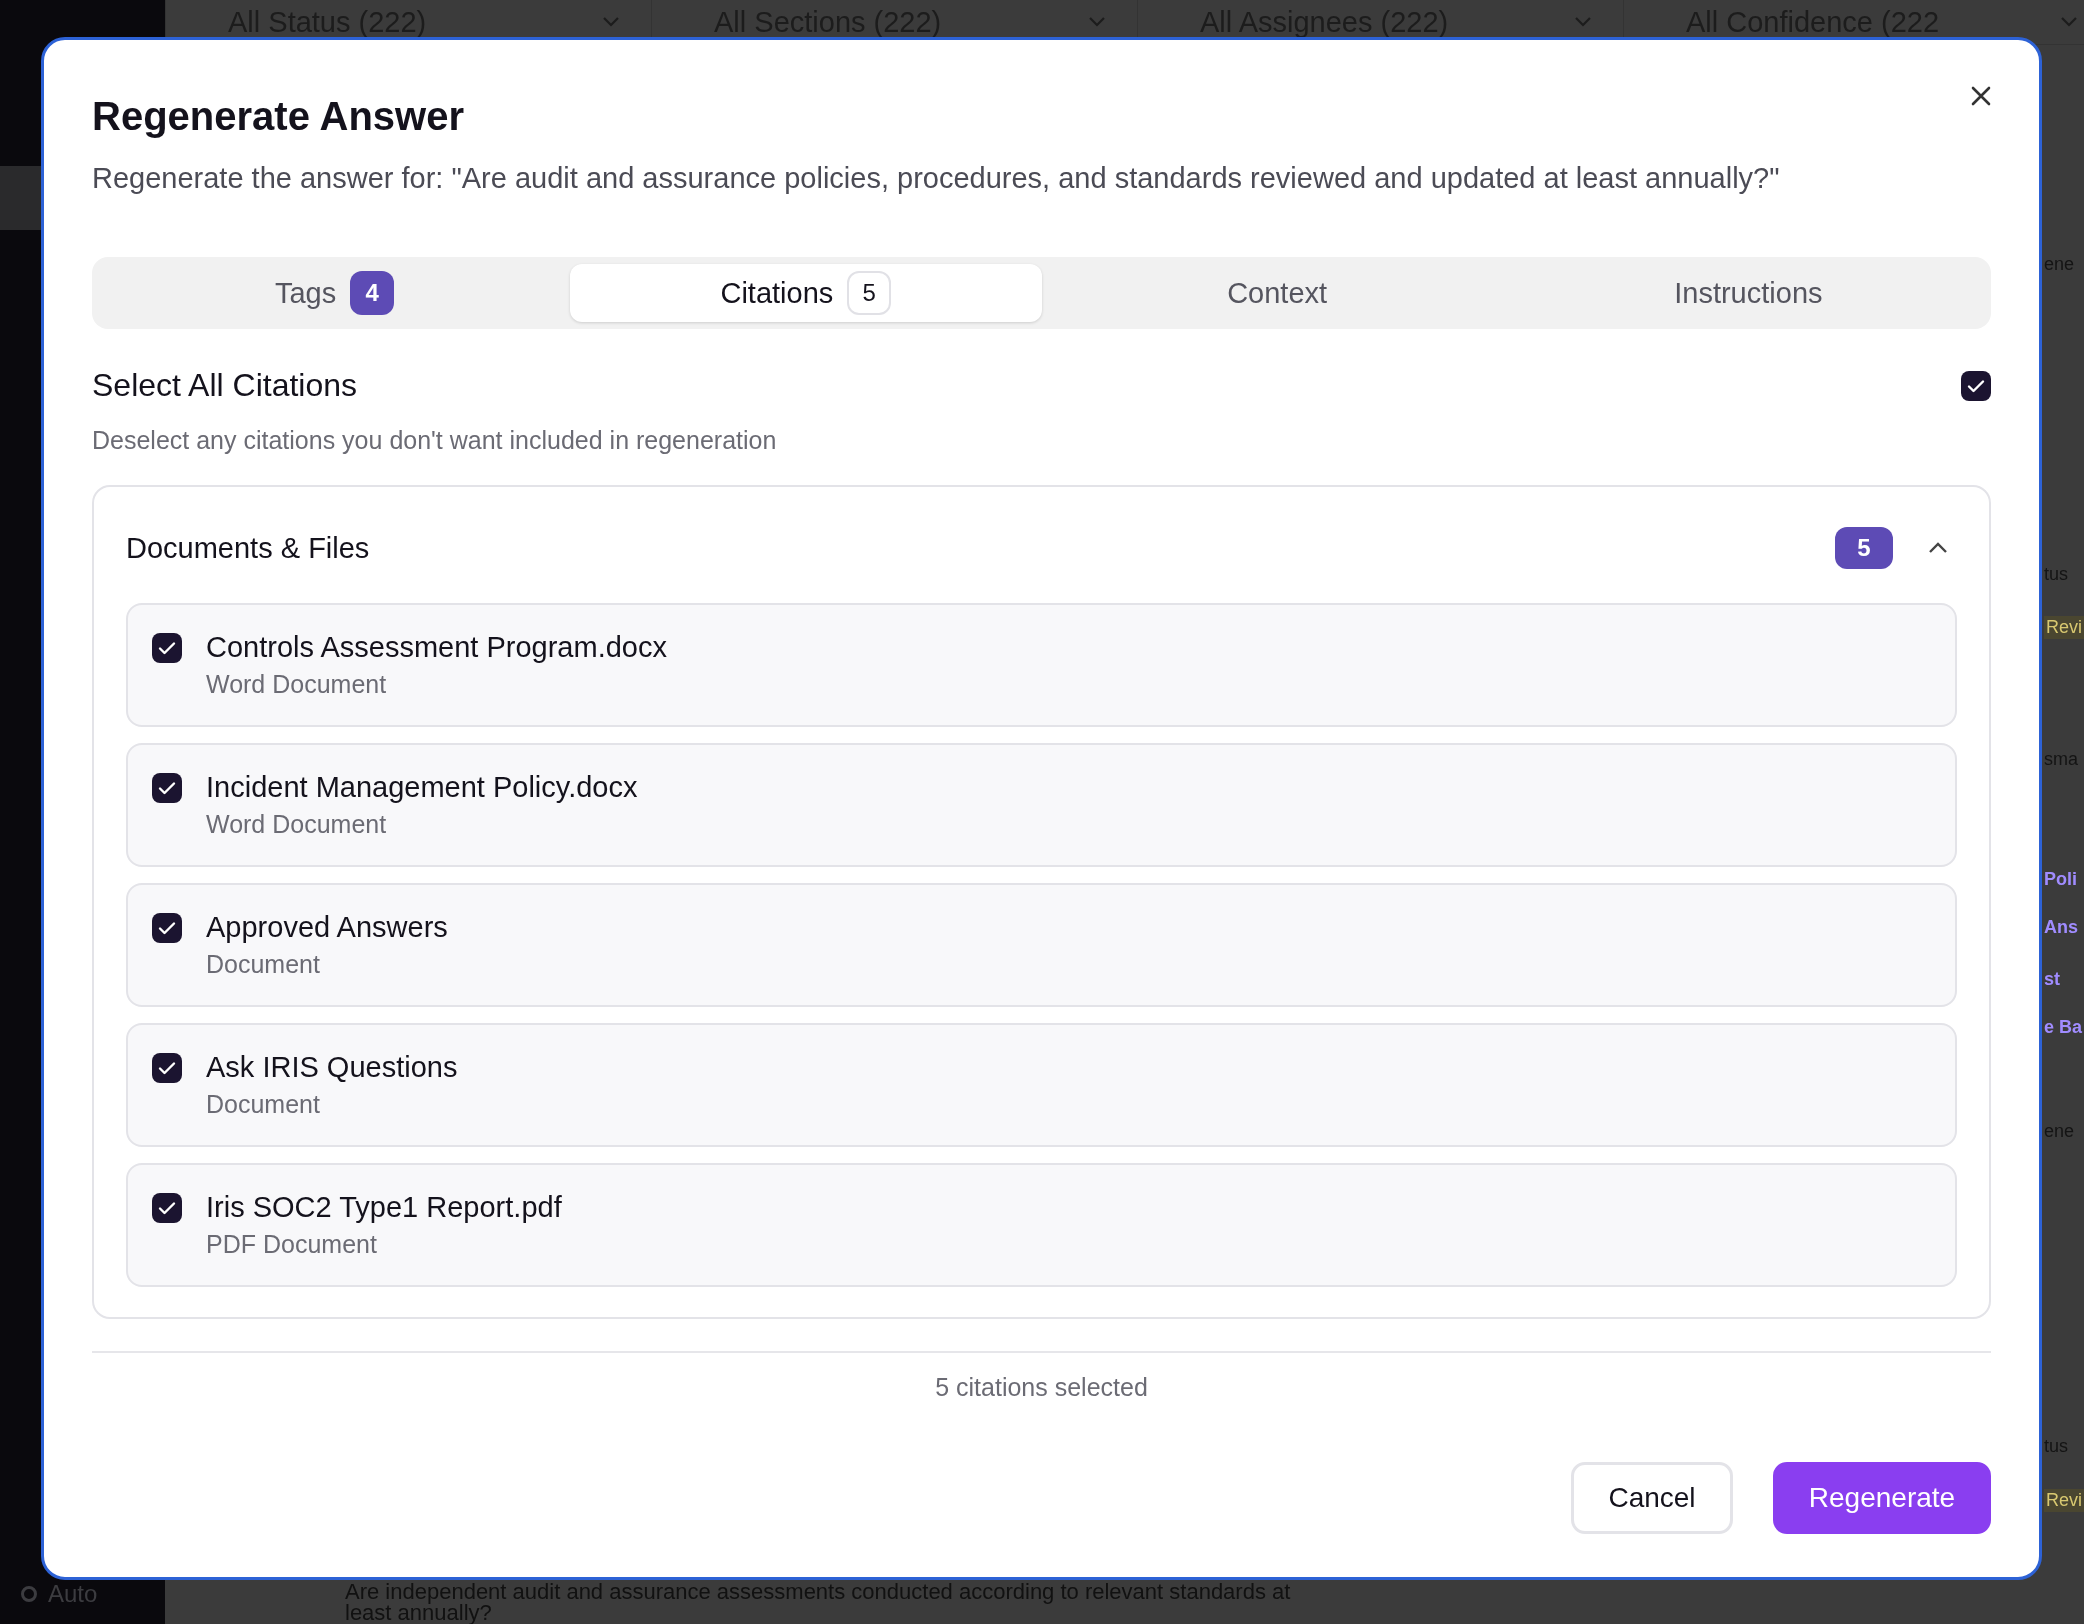  I want to click on regenerate-button: Regenerate, so click(1882, 1498).